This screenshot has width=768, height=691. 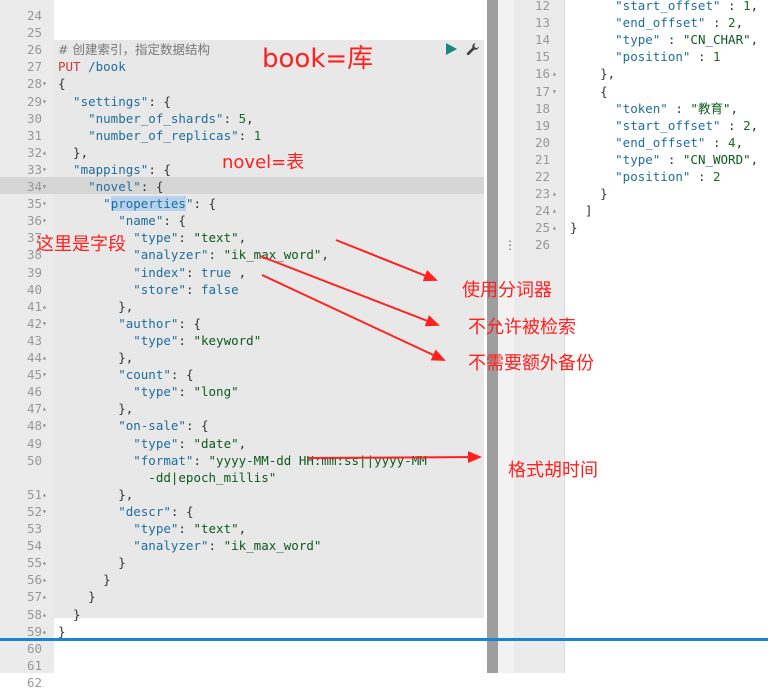 I want to click on code-text: "number_of_replicas": 1, so click(x=159, y=135).